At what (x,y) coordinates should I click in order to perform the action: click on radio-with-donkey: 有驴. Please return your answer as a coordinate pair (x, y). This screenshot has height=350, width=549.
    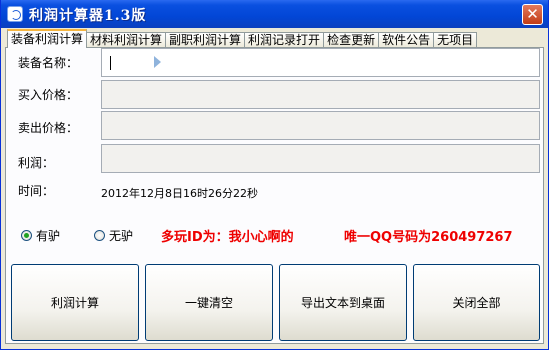
    Looking at the image, I should click on (40, 235).